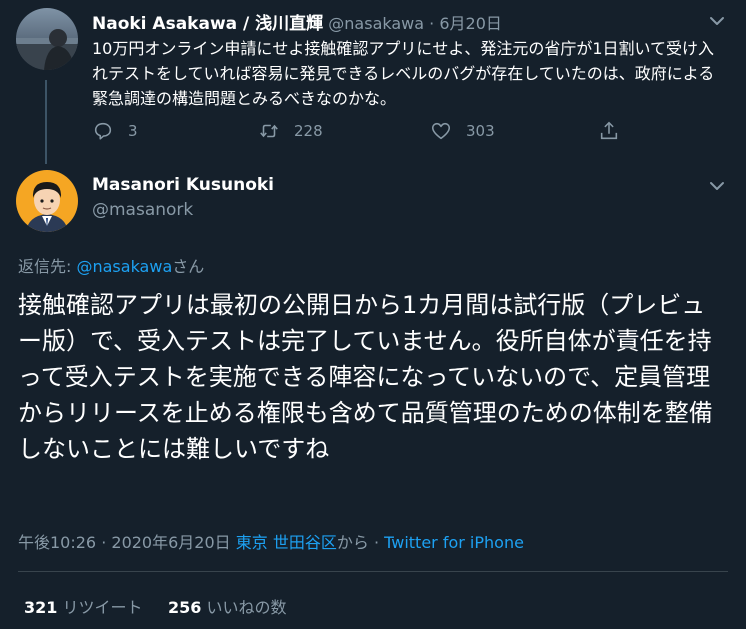 The width and height of the screenshot is (746, 629). I want to click on avatar-masanork, so click(47, 201).